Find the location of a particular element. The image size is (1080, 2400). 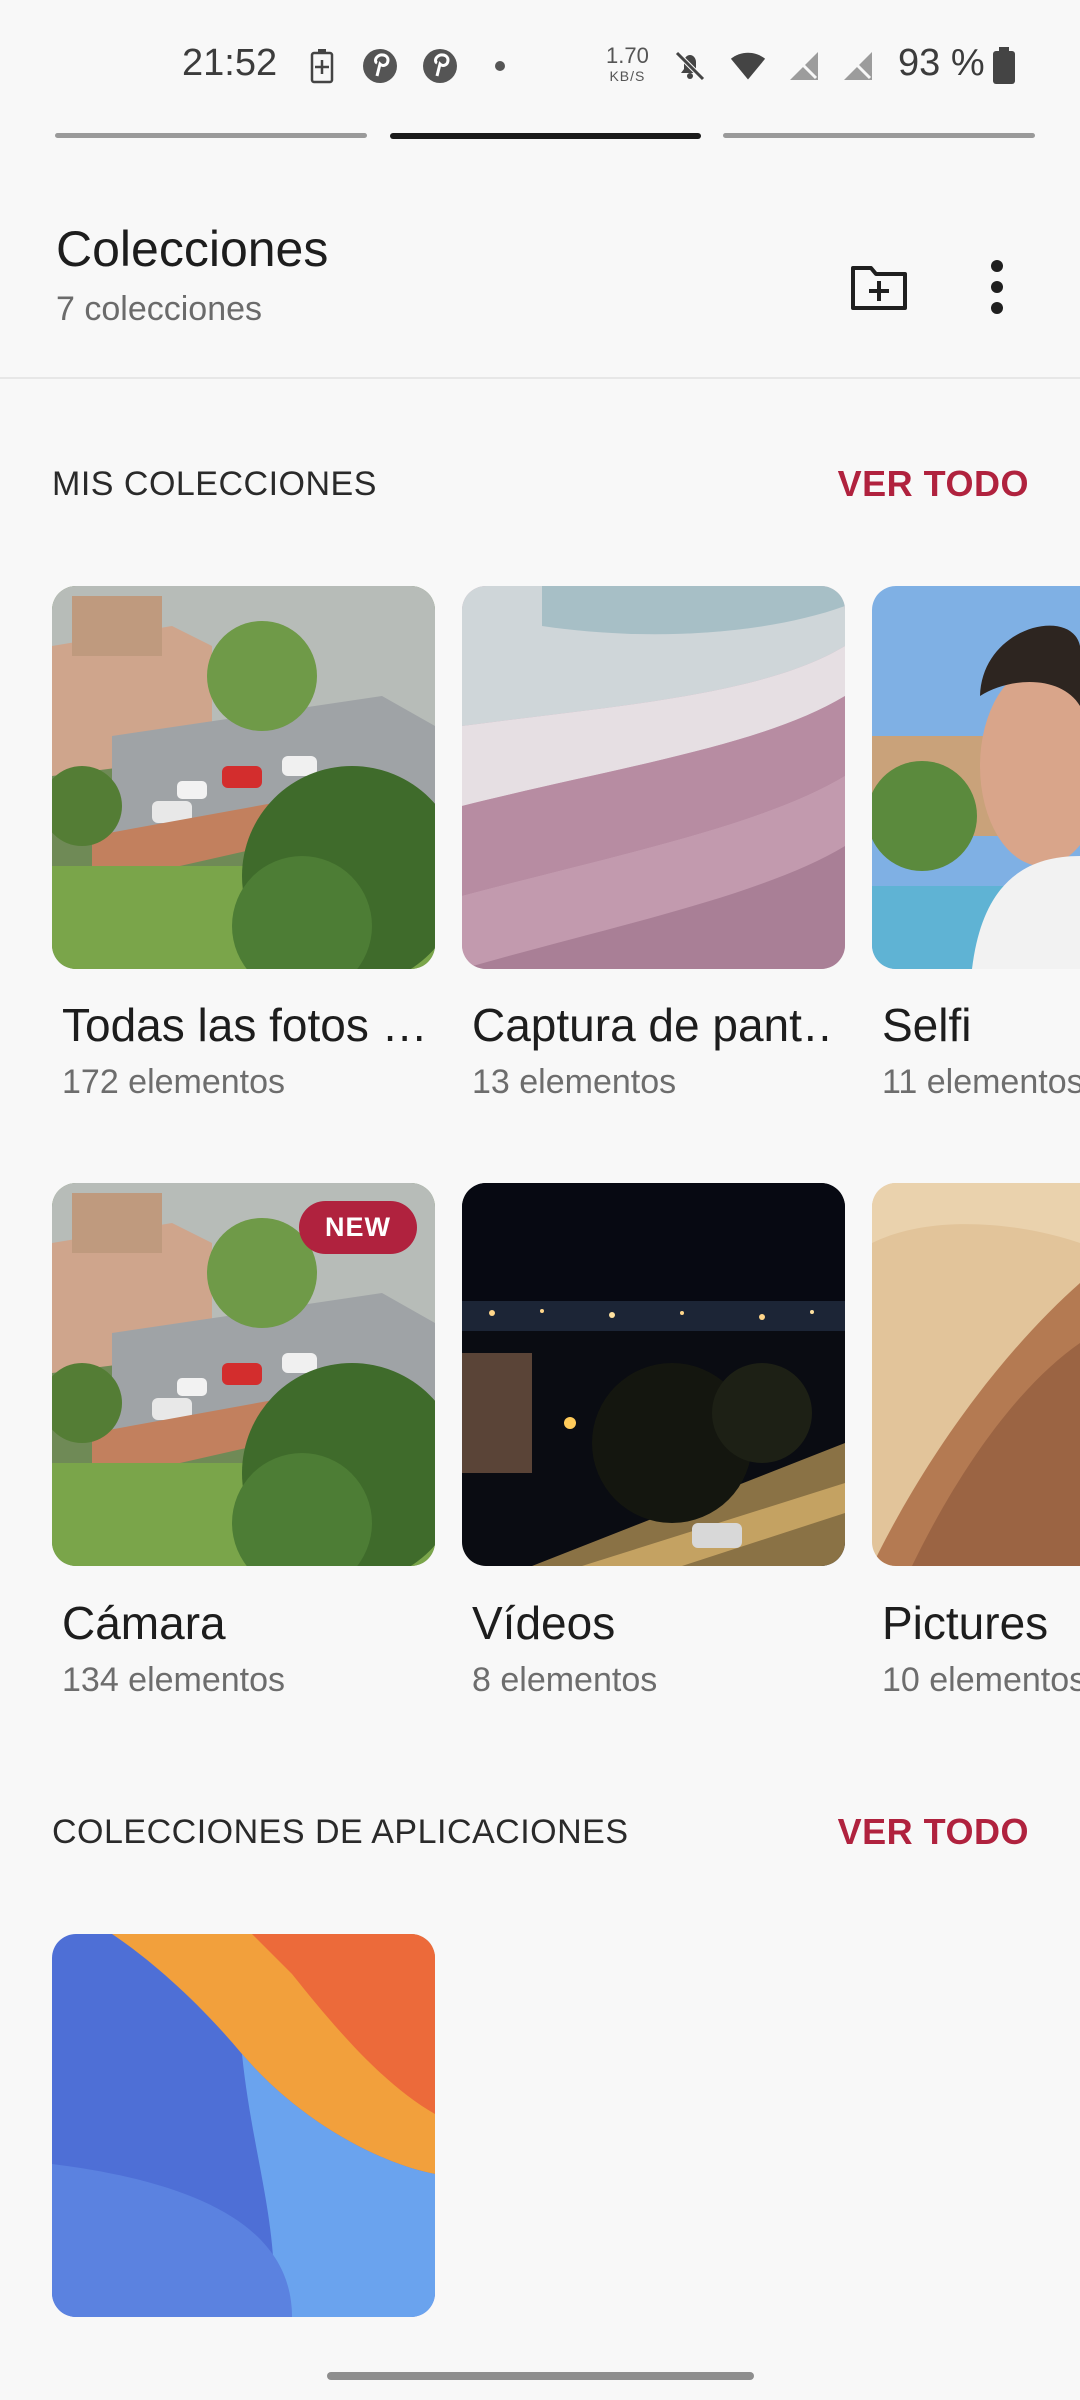

section-title-app-collections: COLECCIONES DE APLICACIONES is located at coordinates (340, 1832).